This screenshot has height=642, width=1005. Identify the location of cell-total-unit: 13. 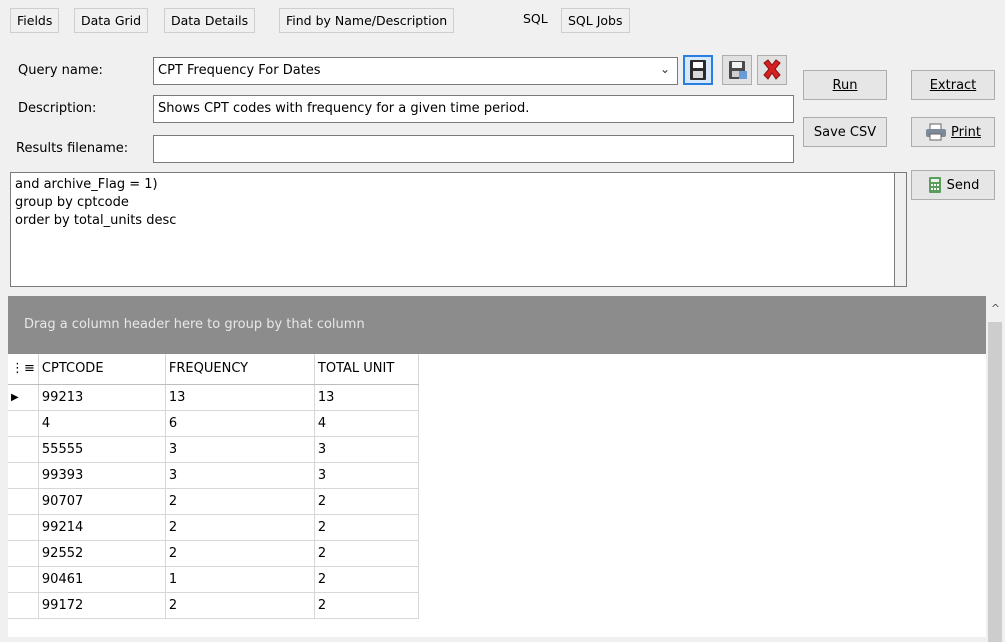
(366, 397).